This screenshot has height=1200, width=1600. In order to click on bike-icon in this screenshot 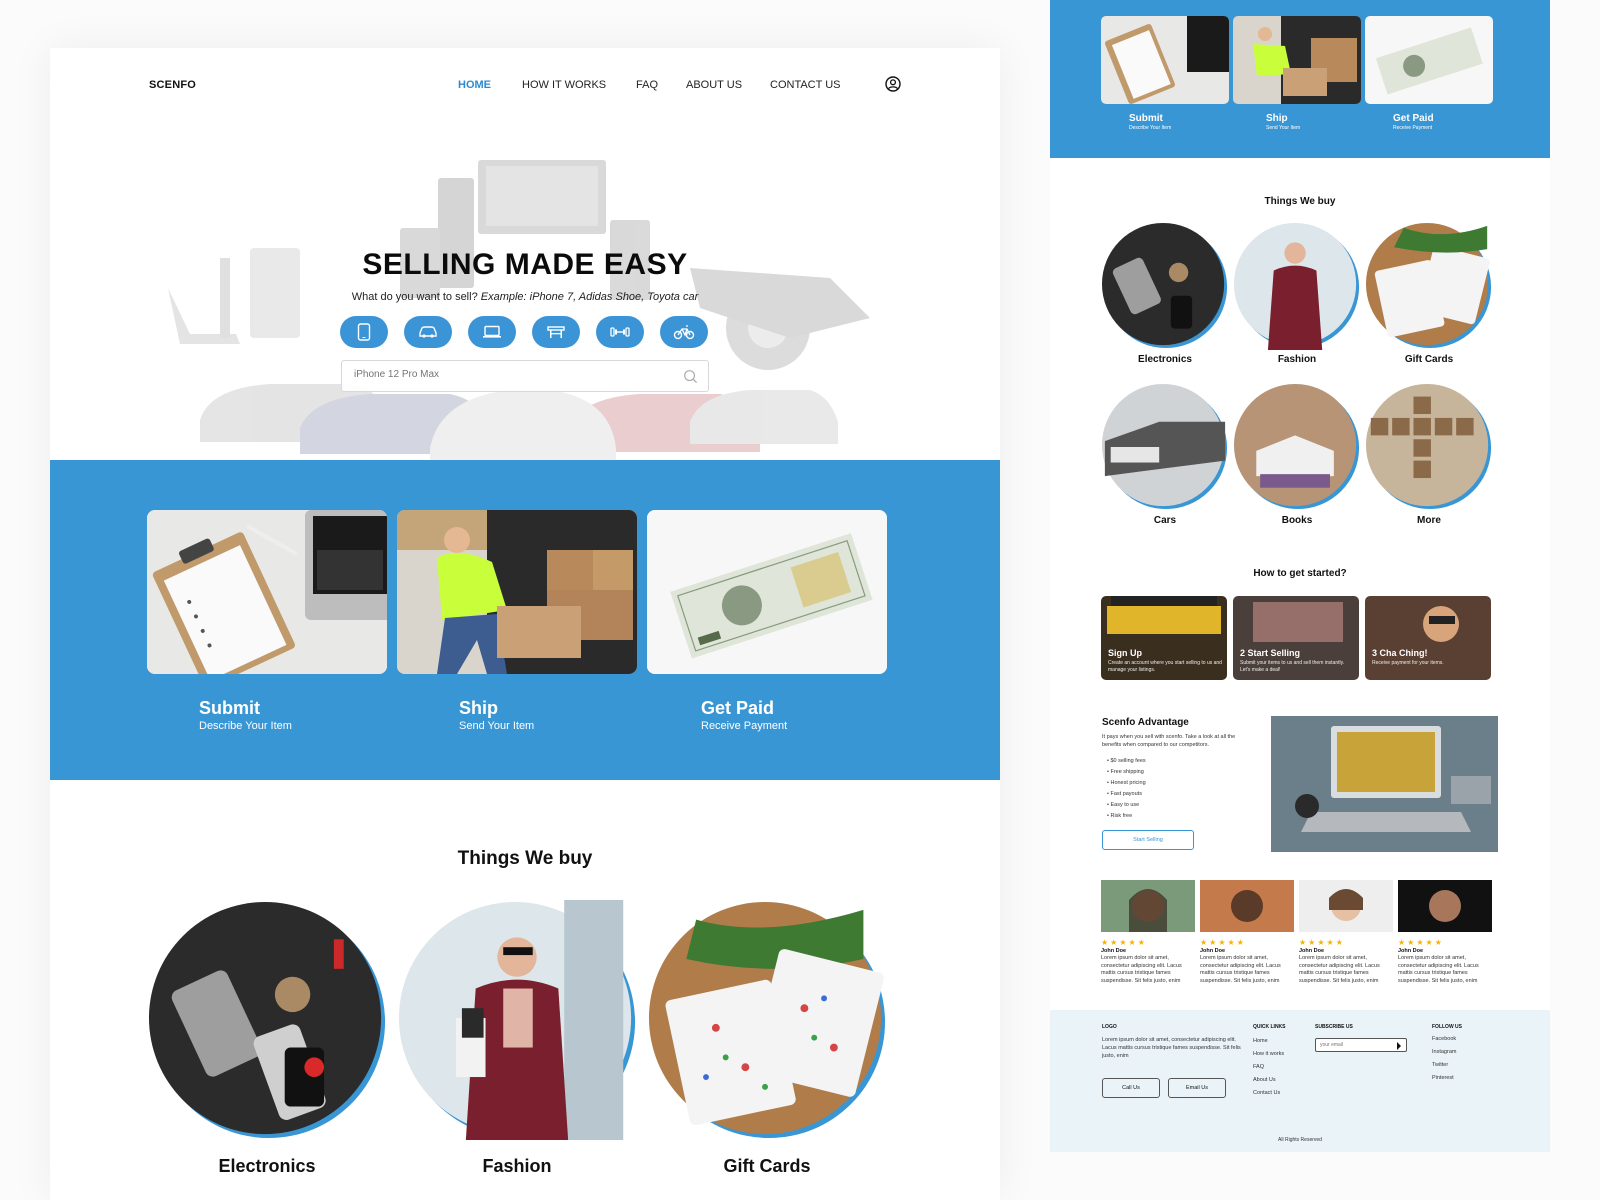, I will do `click(684, 332)`.